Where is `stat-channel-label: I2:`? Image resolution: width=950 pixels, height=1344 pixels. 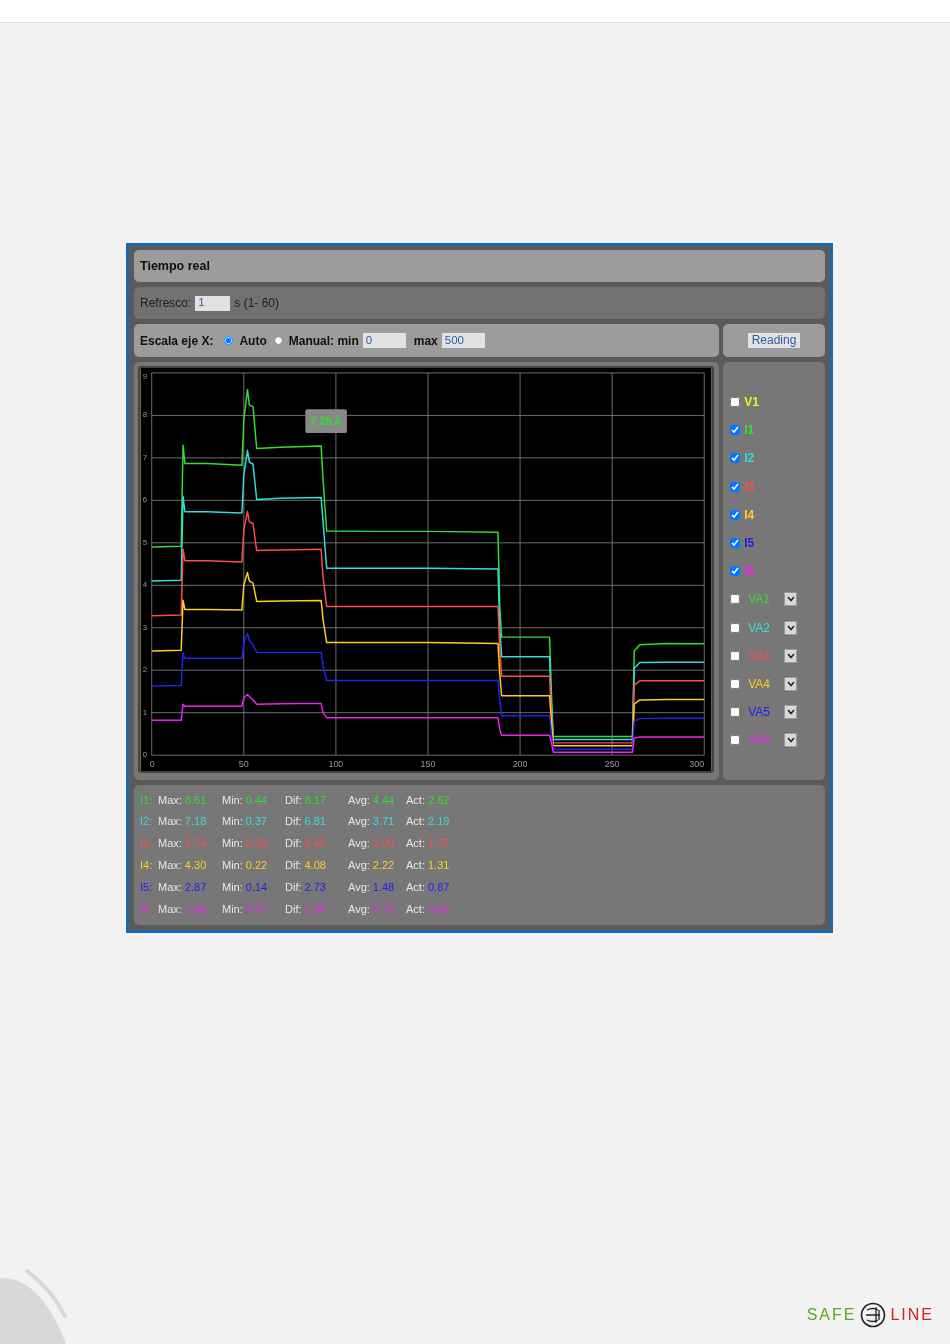 stat-channel-label: I2: is located at coordinates (147, 822).